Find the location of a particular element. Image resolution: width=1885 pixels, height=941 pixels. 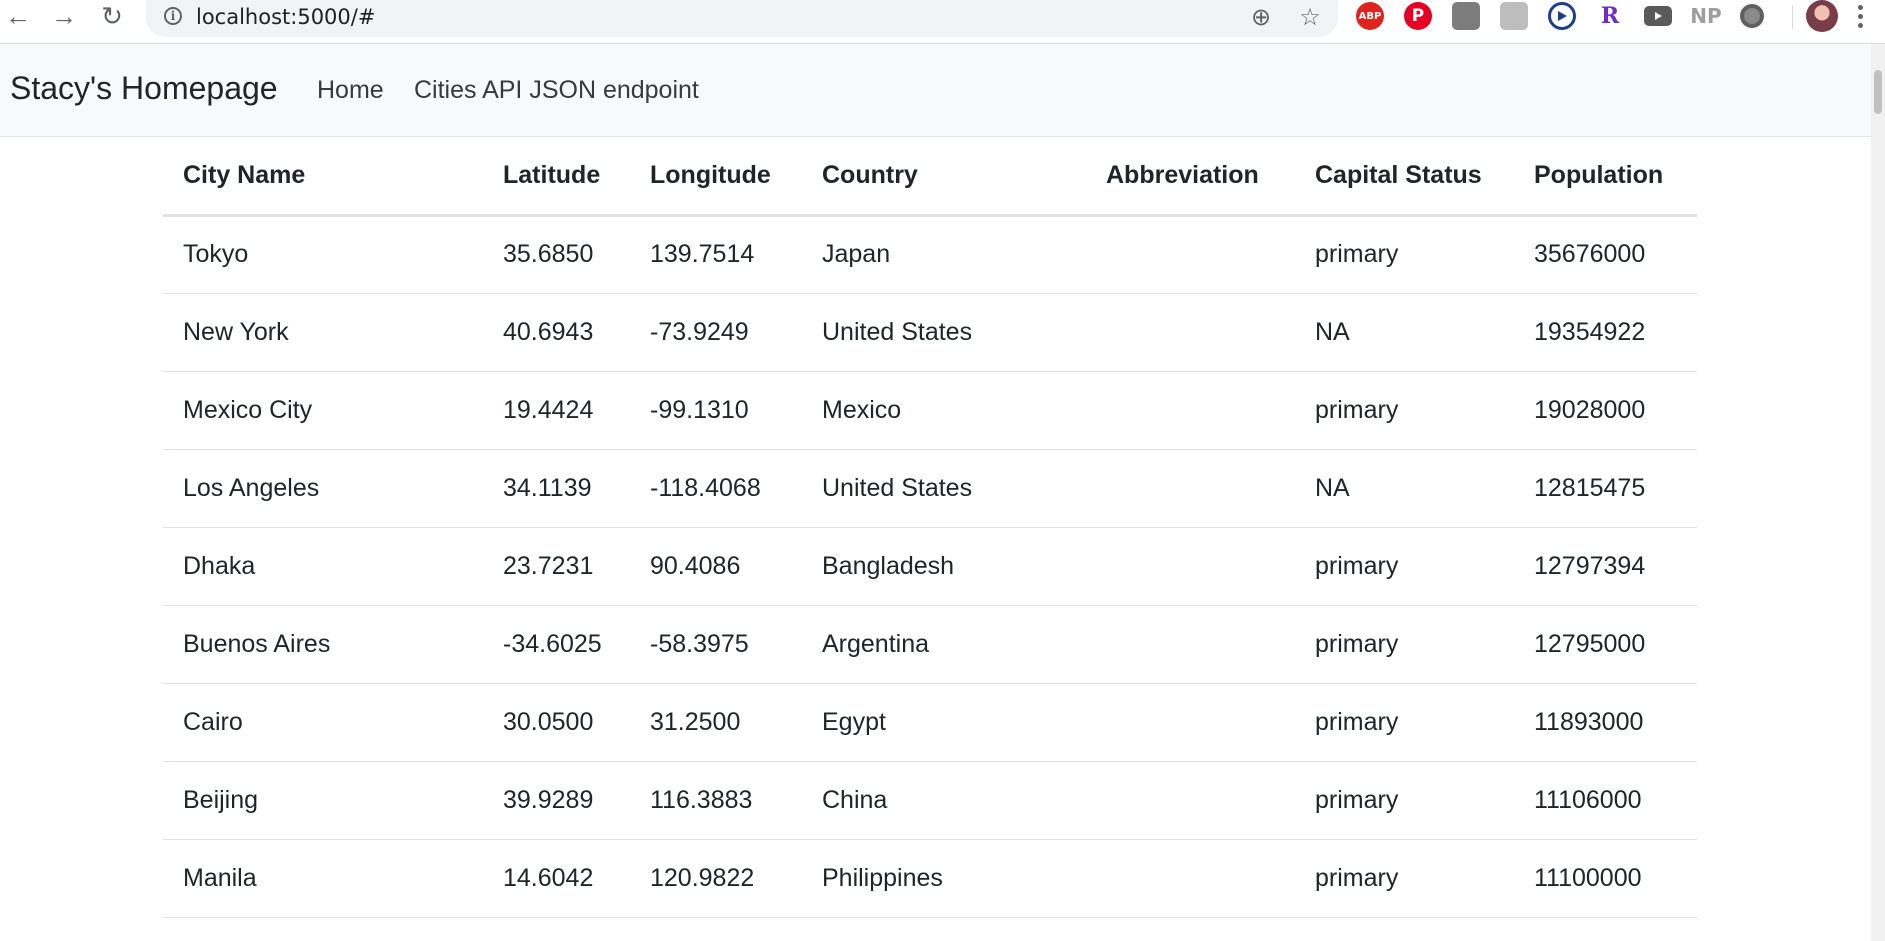

cell-population: 11106000 is located at coordinates (1605, 800).